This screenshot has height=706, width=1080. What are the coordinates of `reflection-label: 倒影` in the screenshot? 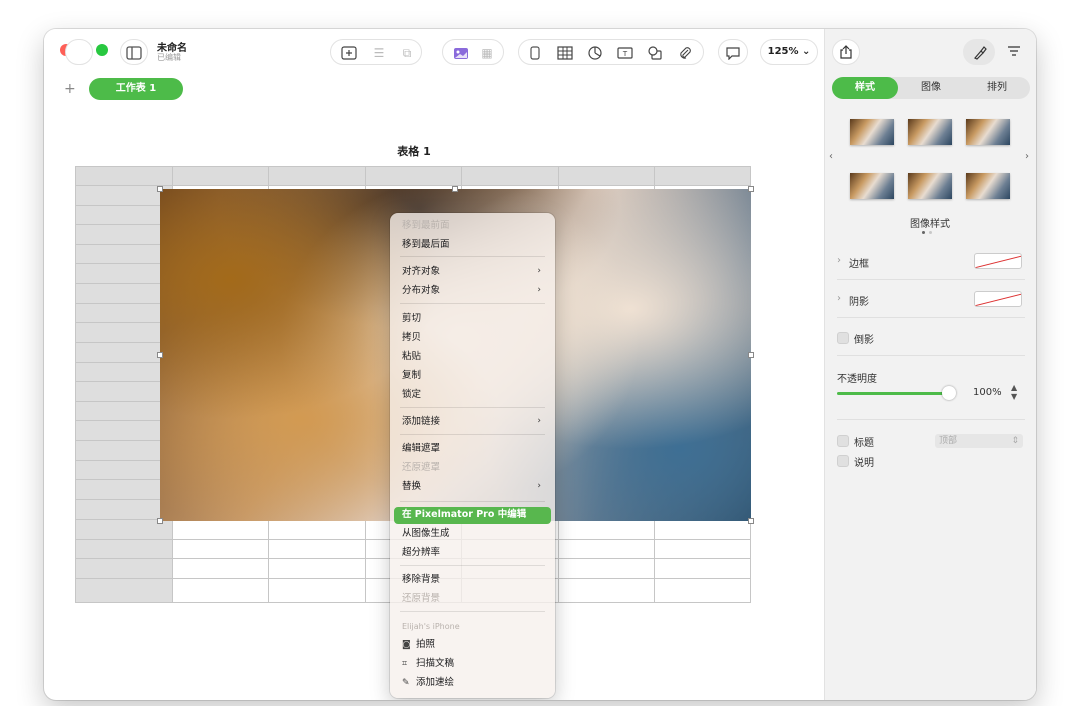 It's located at (864, 340).